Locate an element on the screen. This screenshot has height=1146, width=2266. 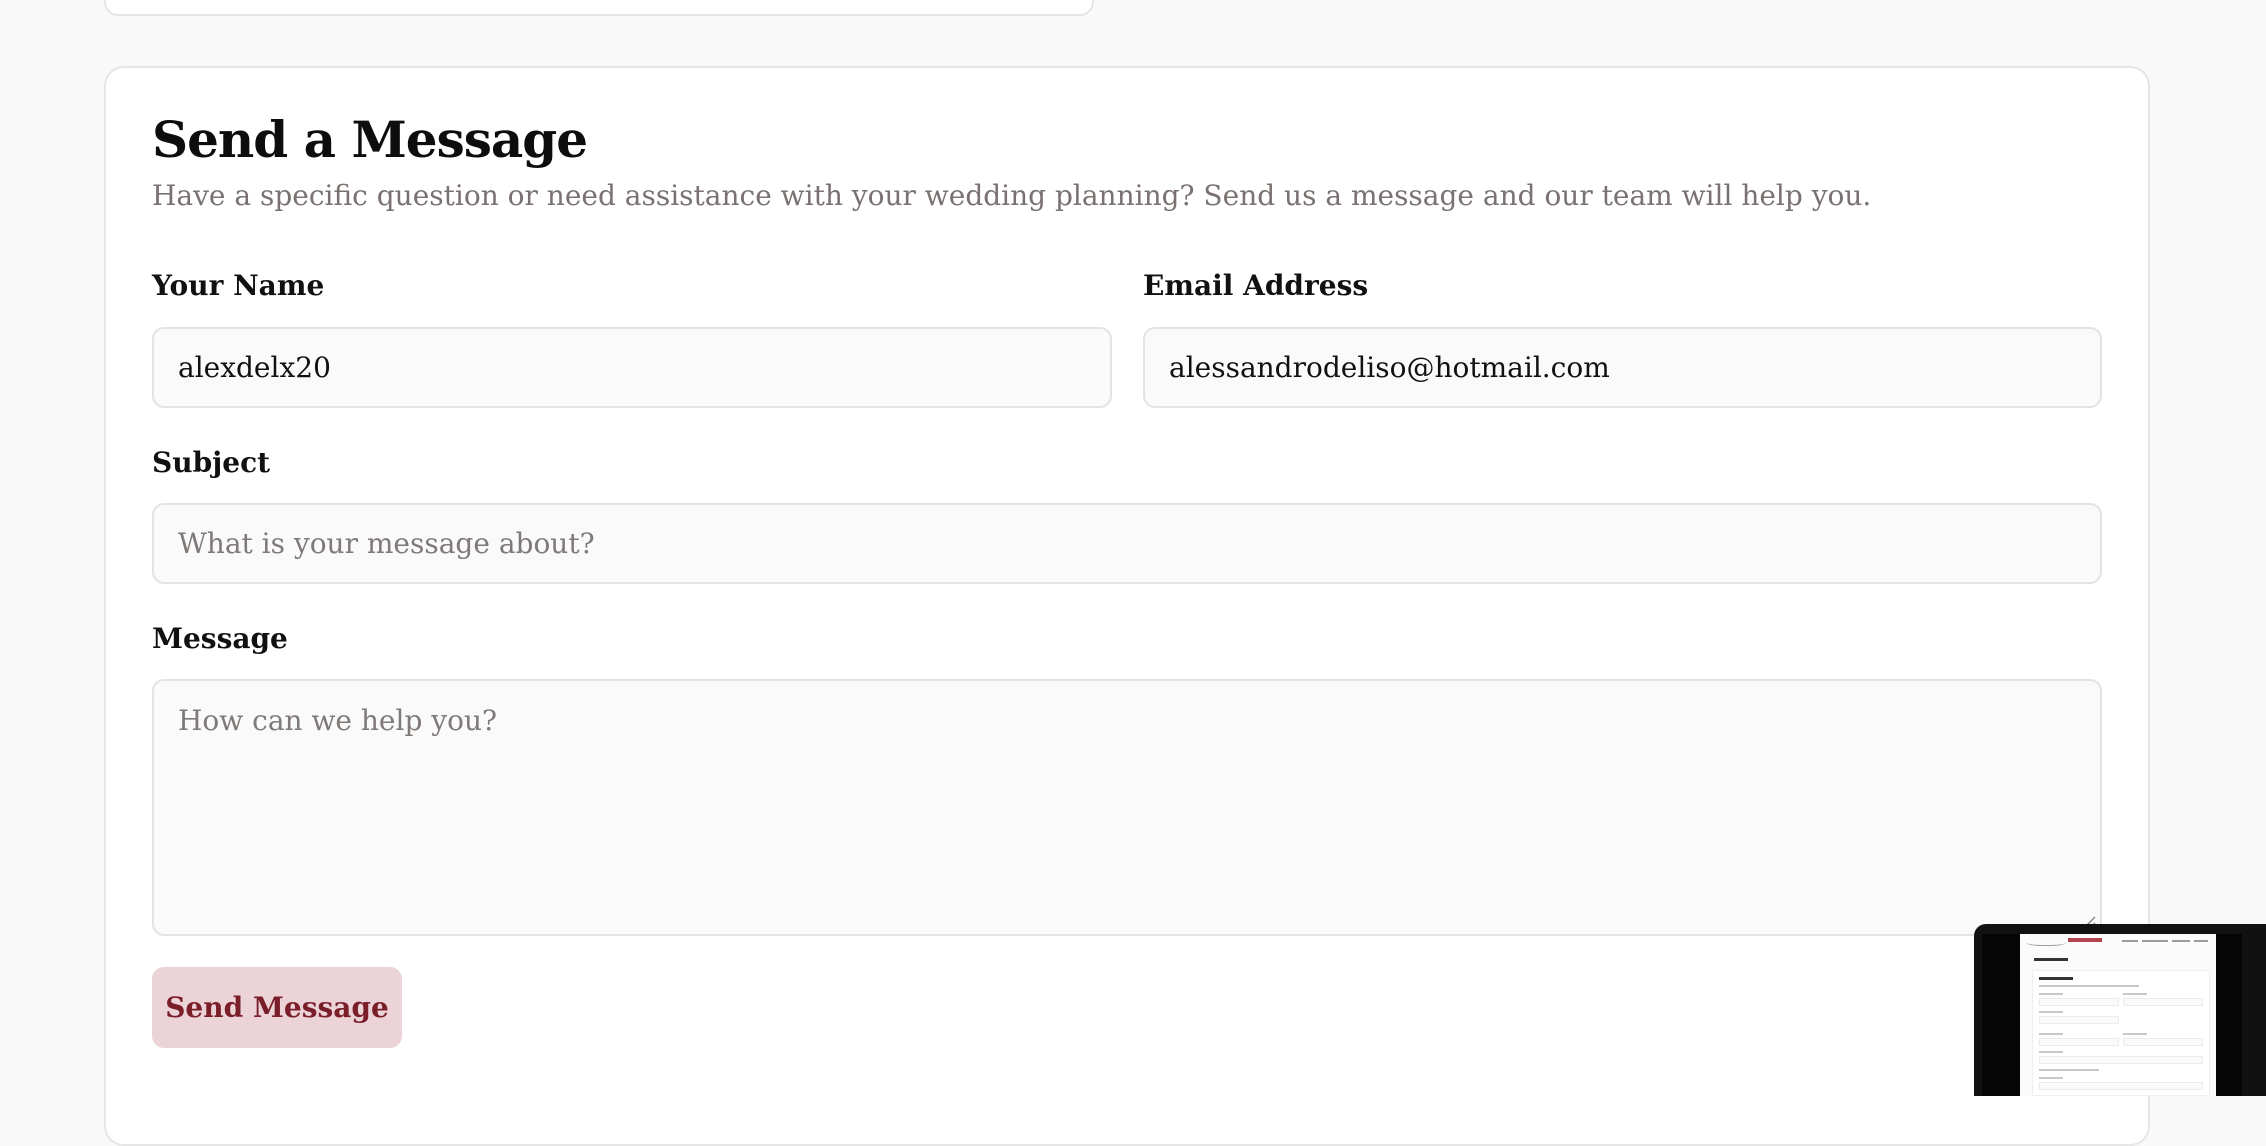
thumbnail-panel-title is located at coordinates (2056, 978).